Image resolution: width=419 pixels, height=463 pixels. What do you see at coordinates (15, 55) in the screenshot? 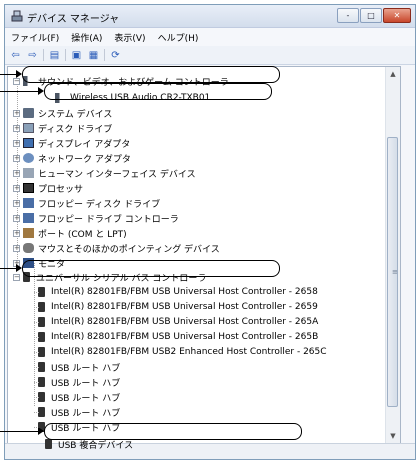
I see `back-arrow-icon: ⇦` at bounding box center [15, 55].